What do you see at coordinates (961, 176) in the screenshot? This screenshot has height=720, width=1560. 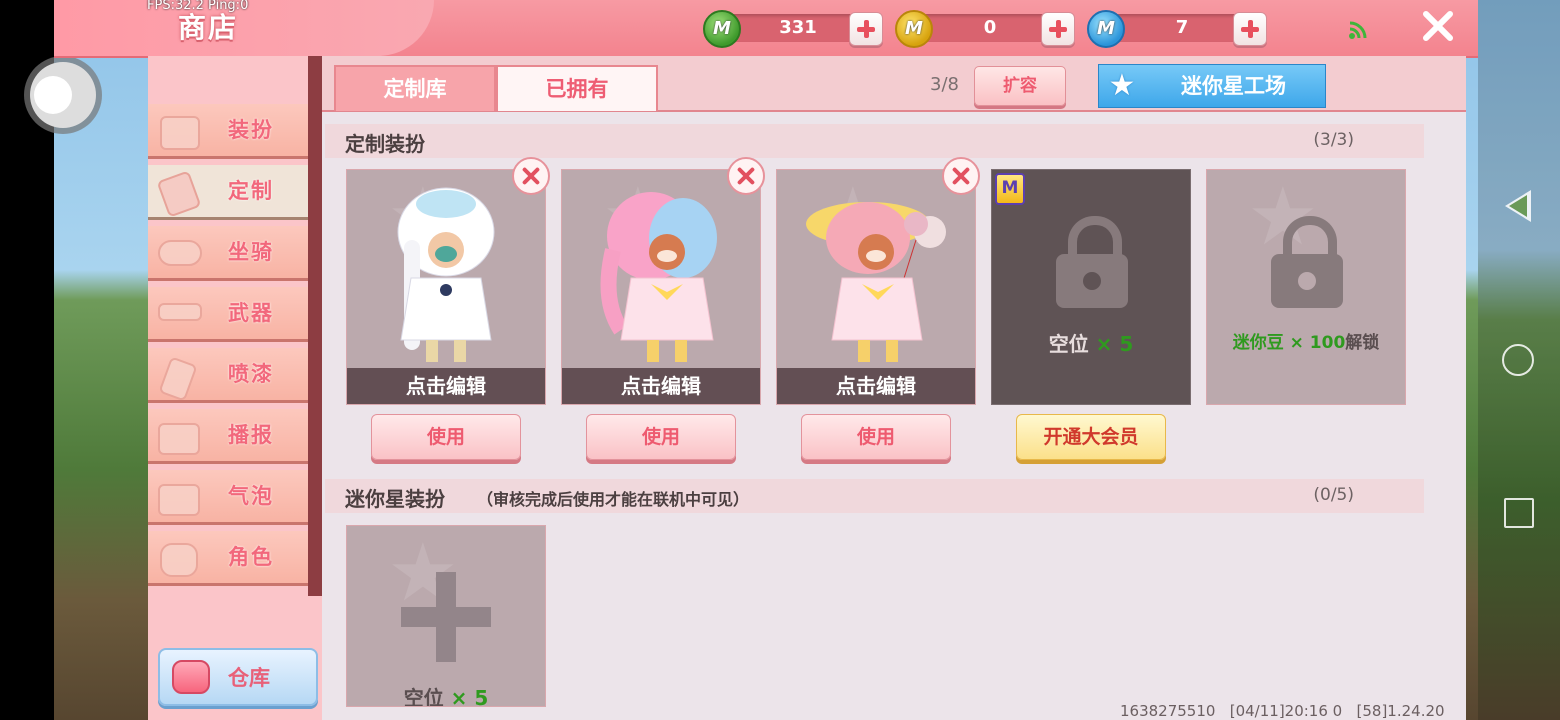 I see `delete-outfit-3-button` at bounding box center [961, 176].